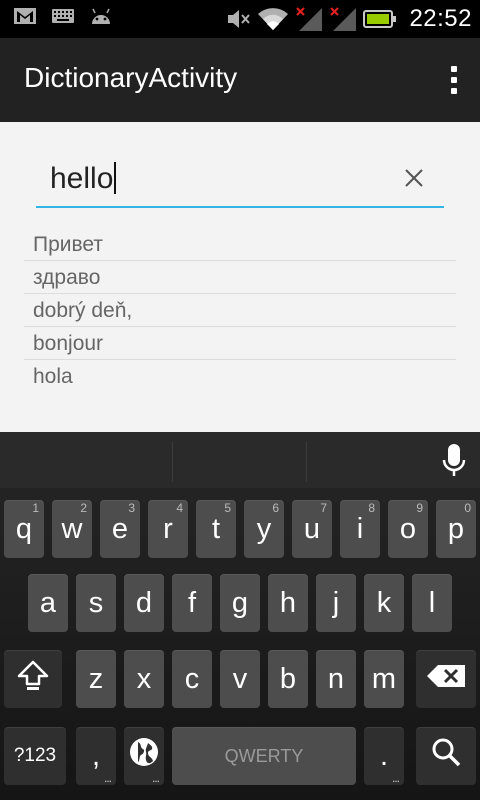 This screenshot has height=800, width=480. What do you see at coordinates (336, 603) in the screenshot?
I see `key-j: j` at bounding box center [336, 603].